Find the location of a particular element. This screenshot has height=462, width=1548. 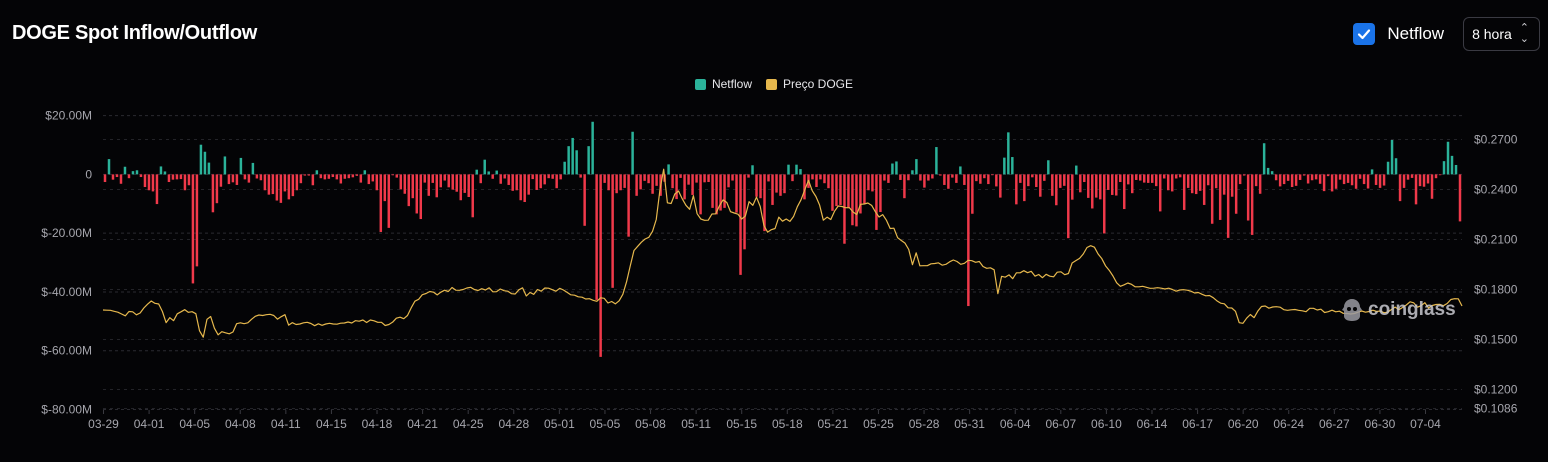

y-left-tick-label: $-40.00M is located at coordinates (66, 292).